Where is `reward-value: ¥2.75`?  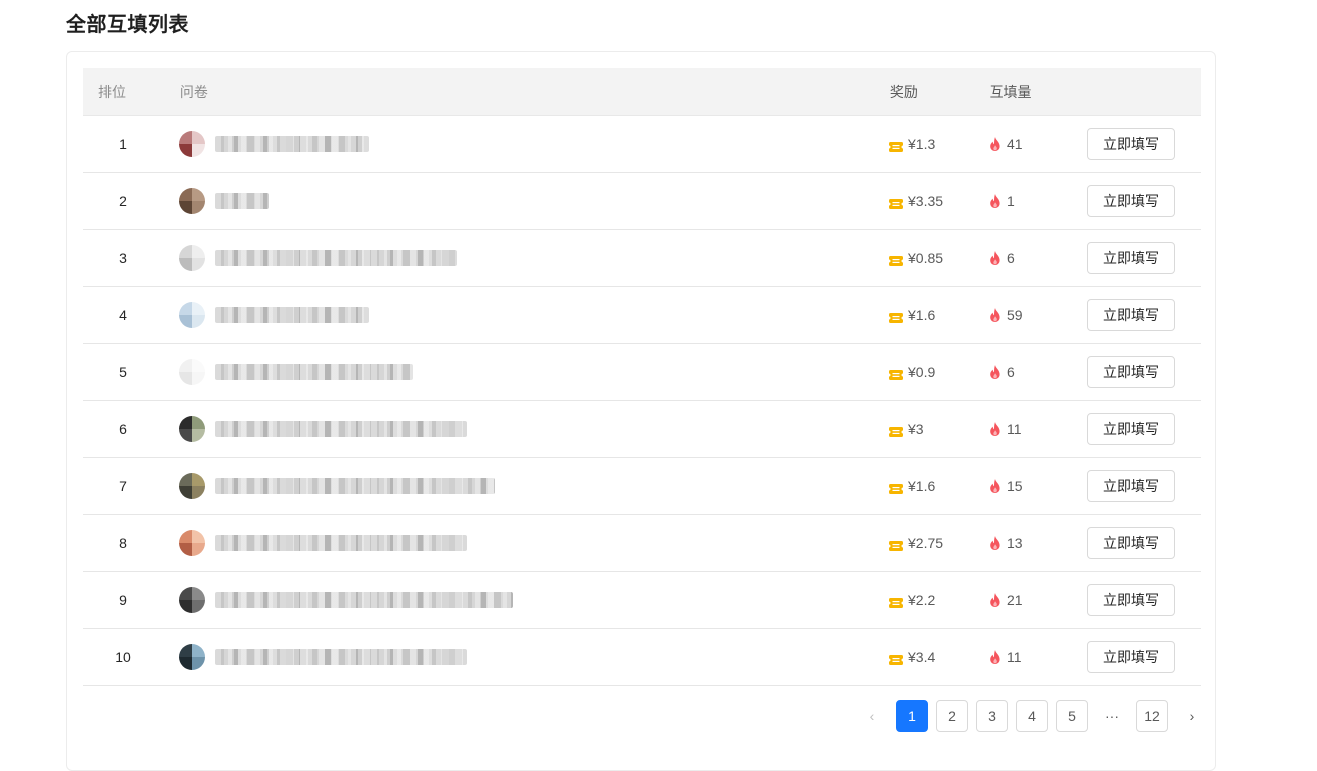 reward-value: ¥2.75 is located at coordinates (926, 543).